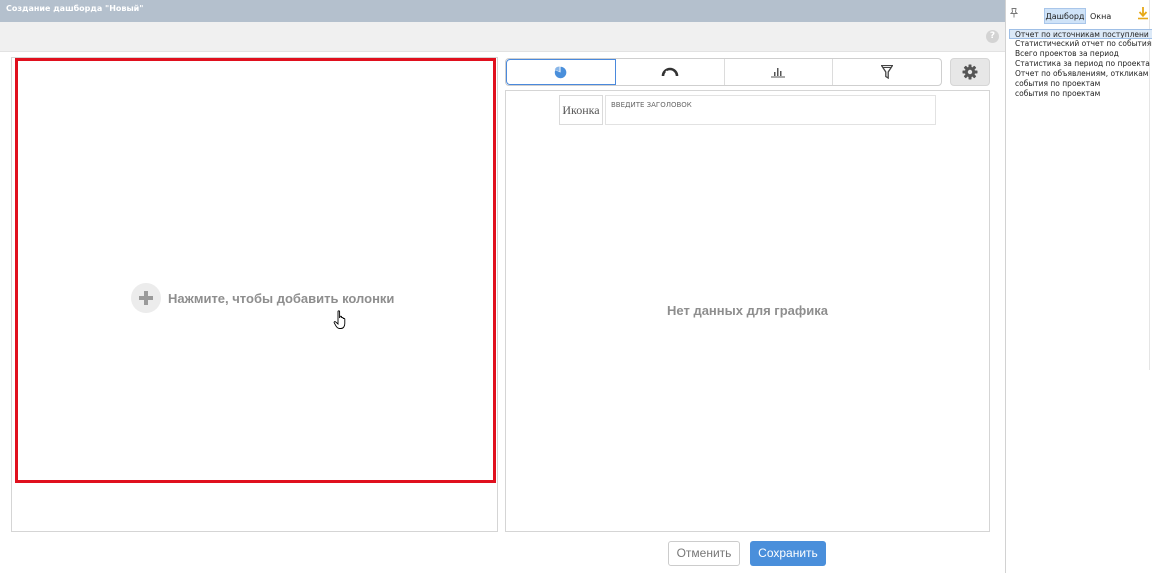  I want to click on chart-type-tabs, so click(723, 72).